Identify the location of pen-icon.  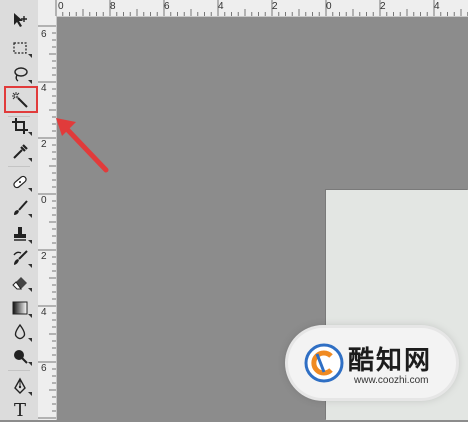
(20, 385).